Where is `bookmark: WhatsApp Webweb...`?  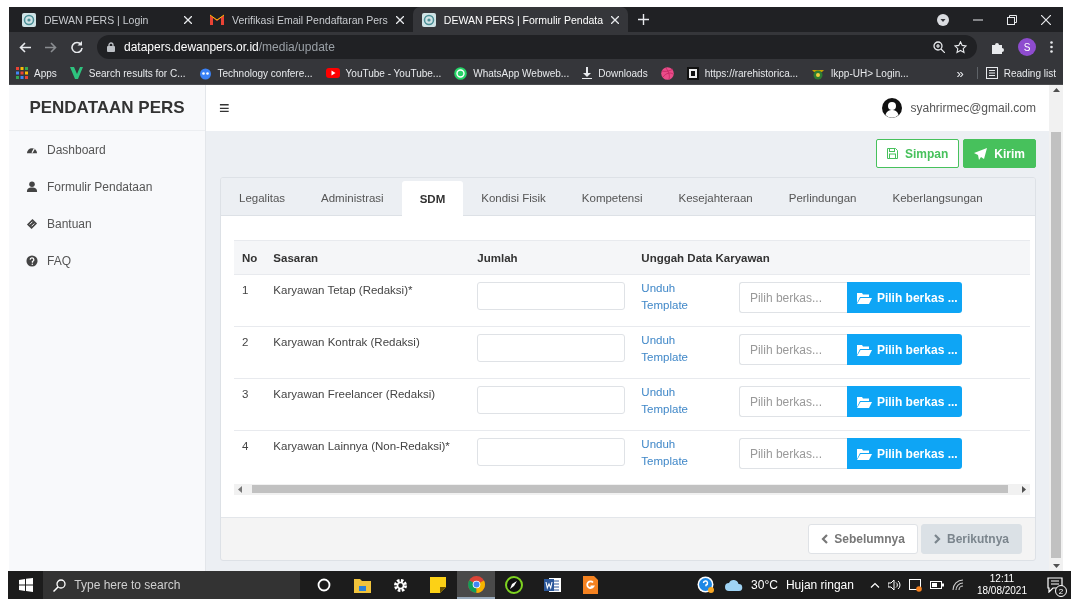 bookmark: WhatsApp Webweb... is located at coordinates (512, 73).